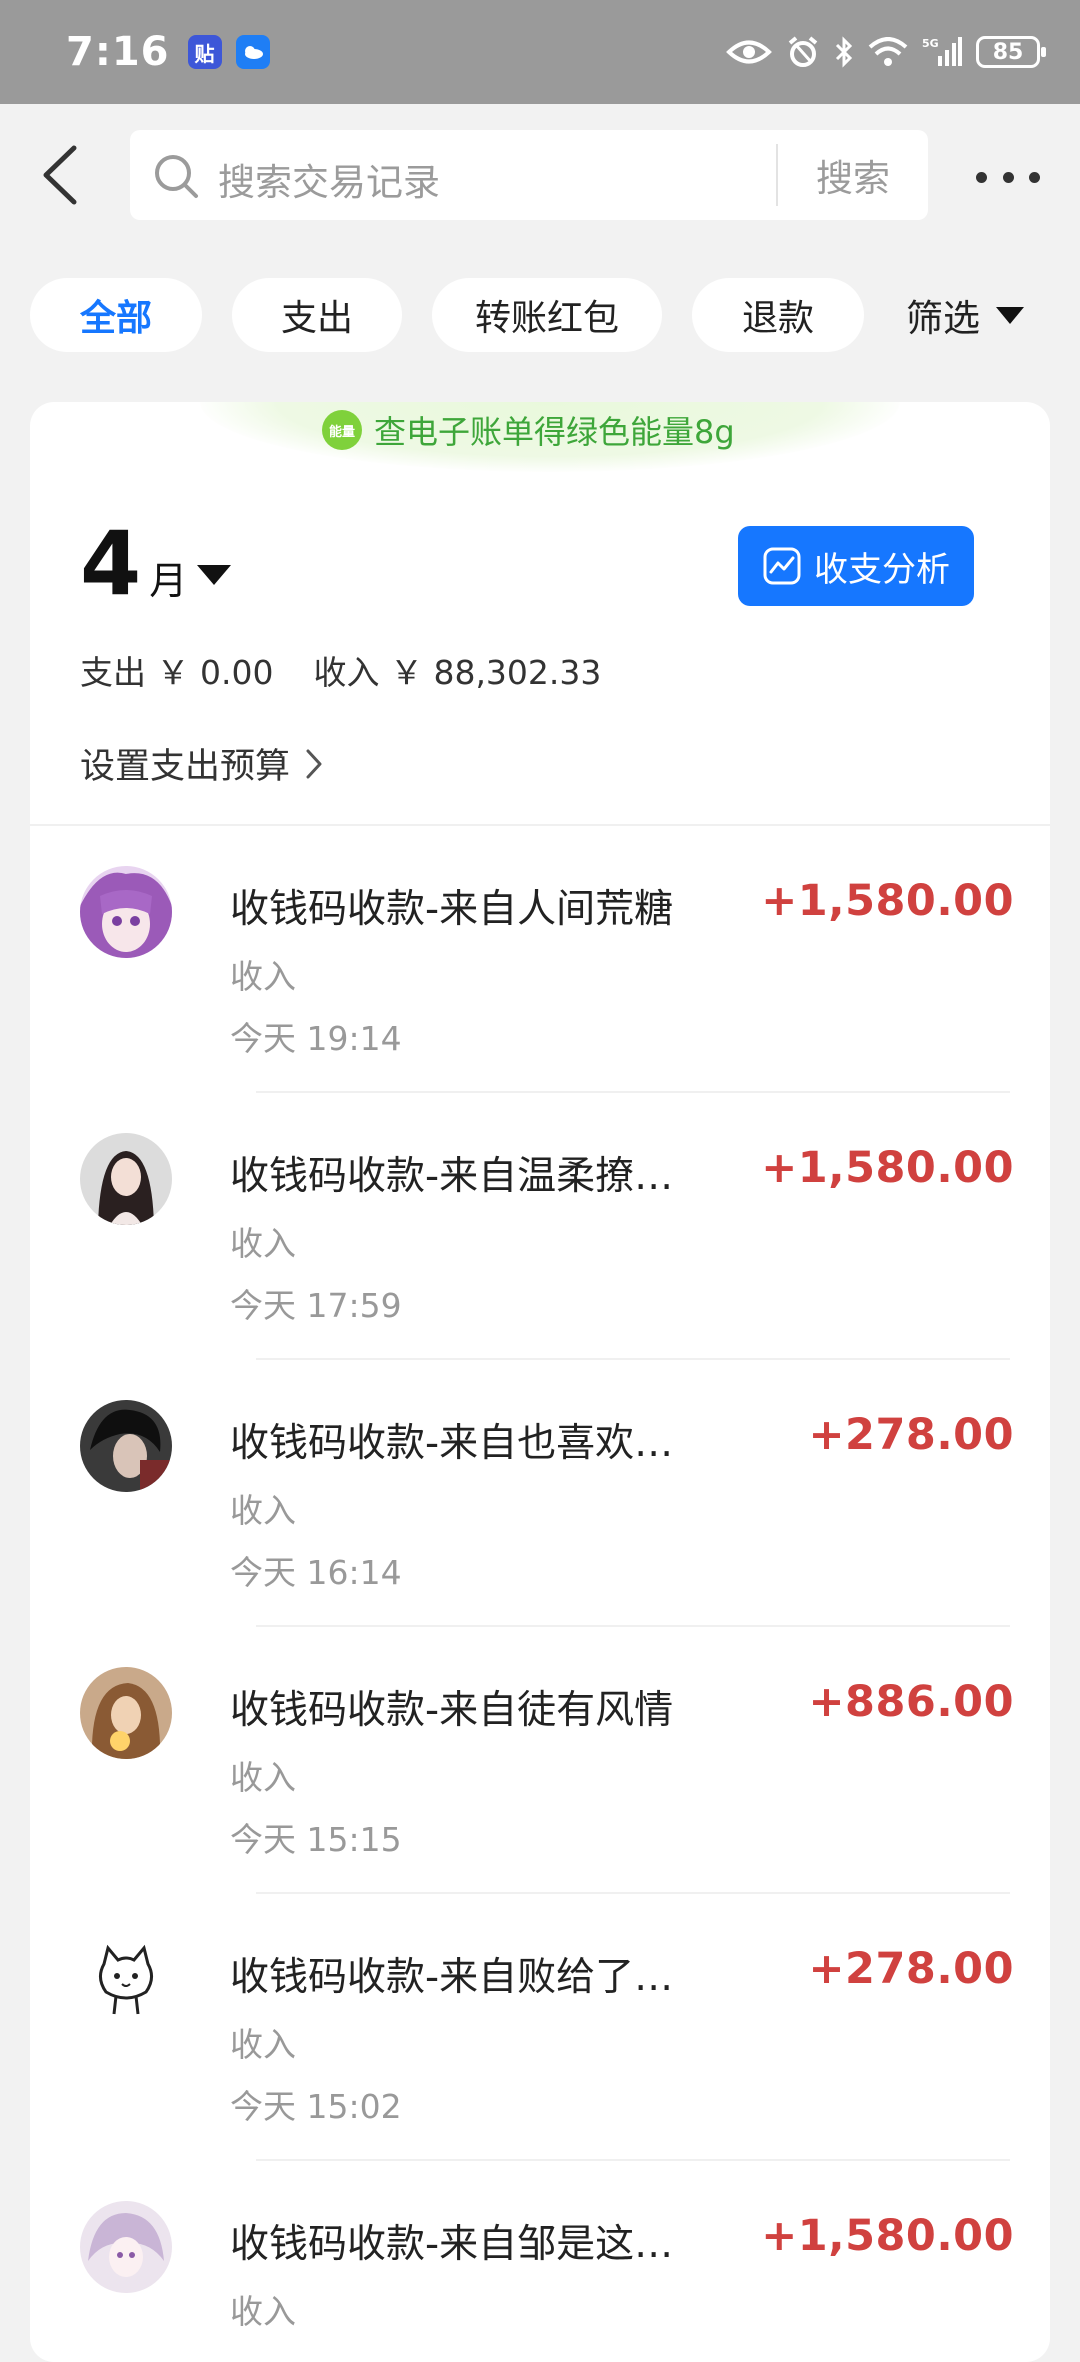 This screenshot has width=1080, height=2362. I want to click on header: 搜索交易记录 搜索, so click(540, 177).